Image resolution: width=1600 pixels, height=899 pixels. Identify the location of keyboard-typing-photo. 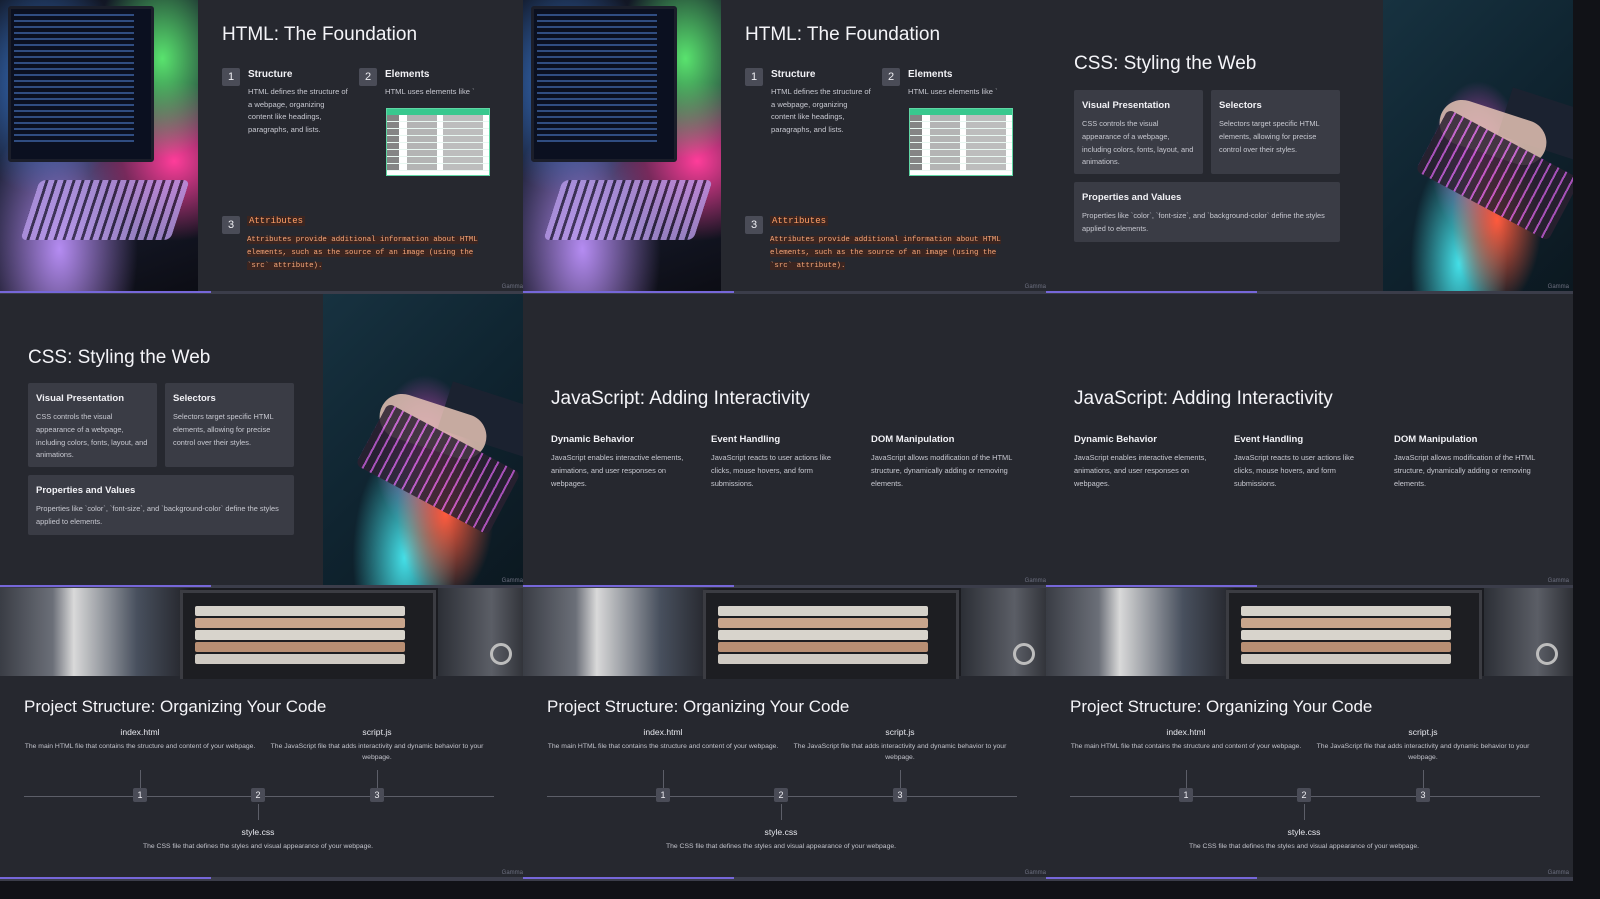
(1478, 146).